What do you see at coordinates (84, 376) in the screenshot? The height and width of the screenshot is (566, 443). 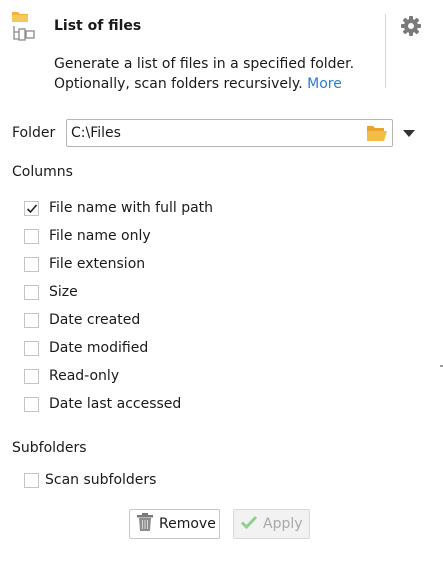 I see `column-option-label: Read-only` at bounding box center [84, 376].